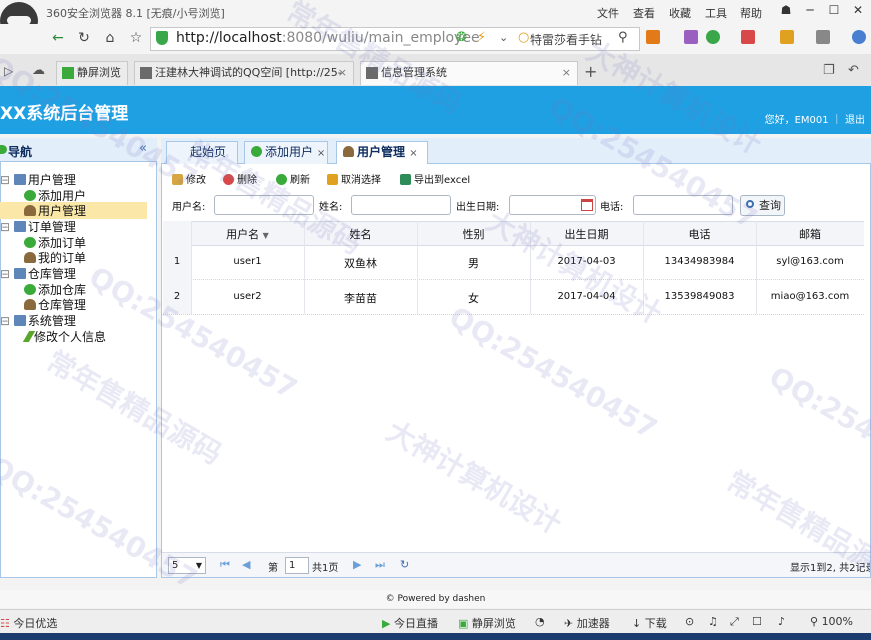 The image size is (871, 640). Describe the element at coordinates (829, 70) in the screenshot. I see `restore-tabs-icon: ❐` at that location.